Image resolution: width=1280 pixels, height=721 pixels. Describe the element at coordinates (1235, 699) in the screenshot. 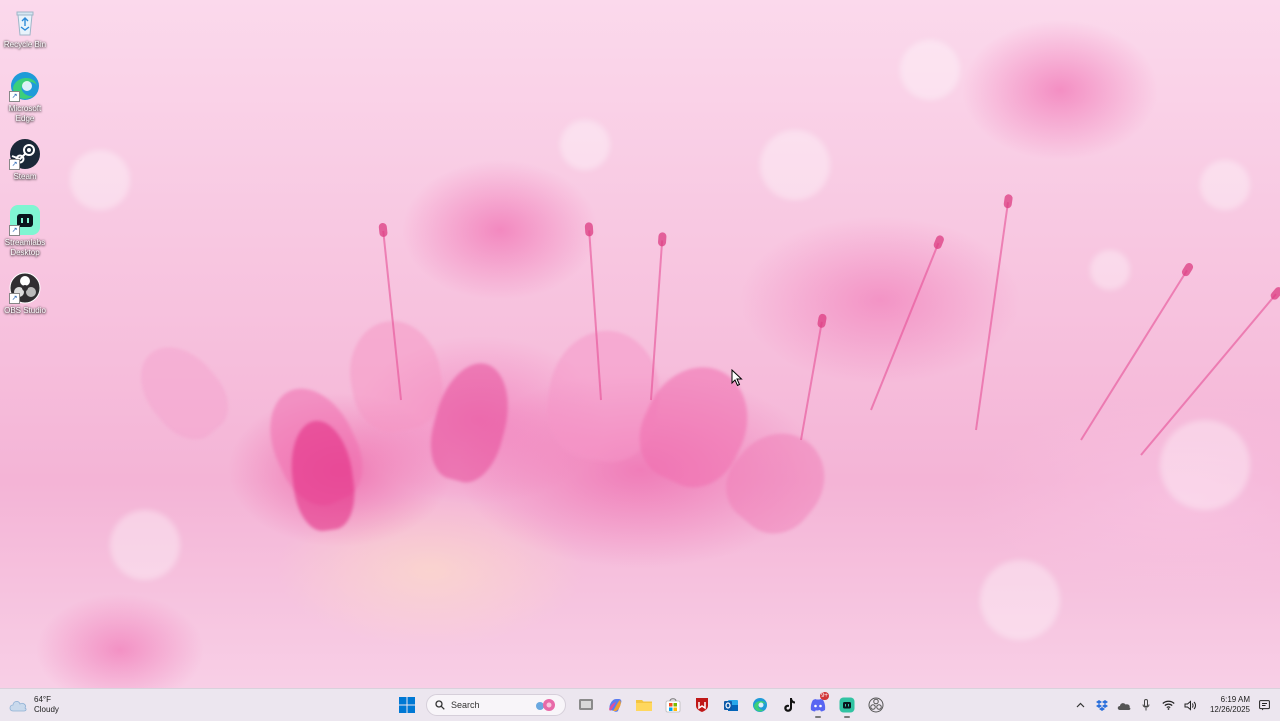

I see `clock-time: 6:19 AM` at that location.